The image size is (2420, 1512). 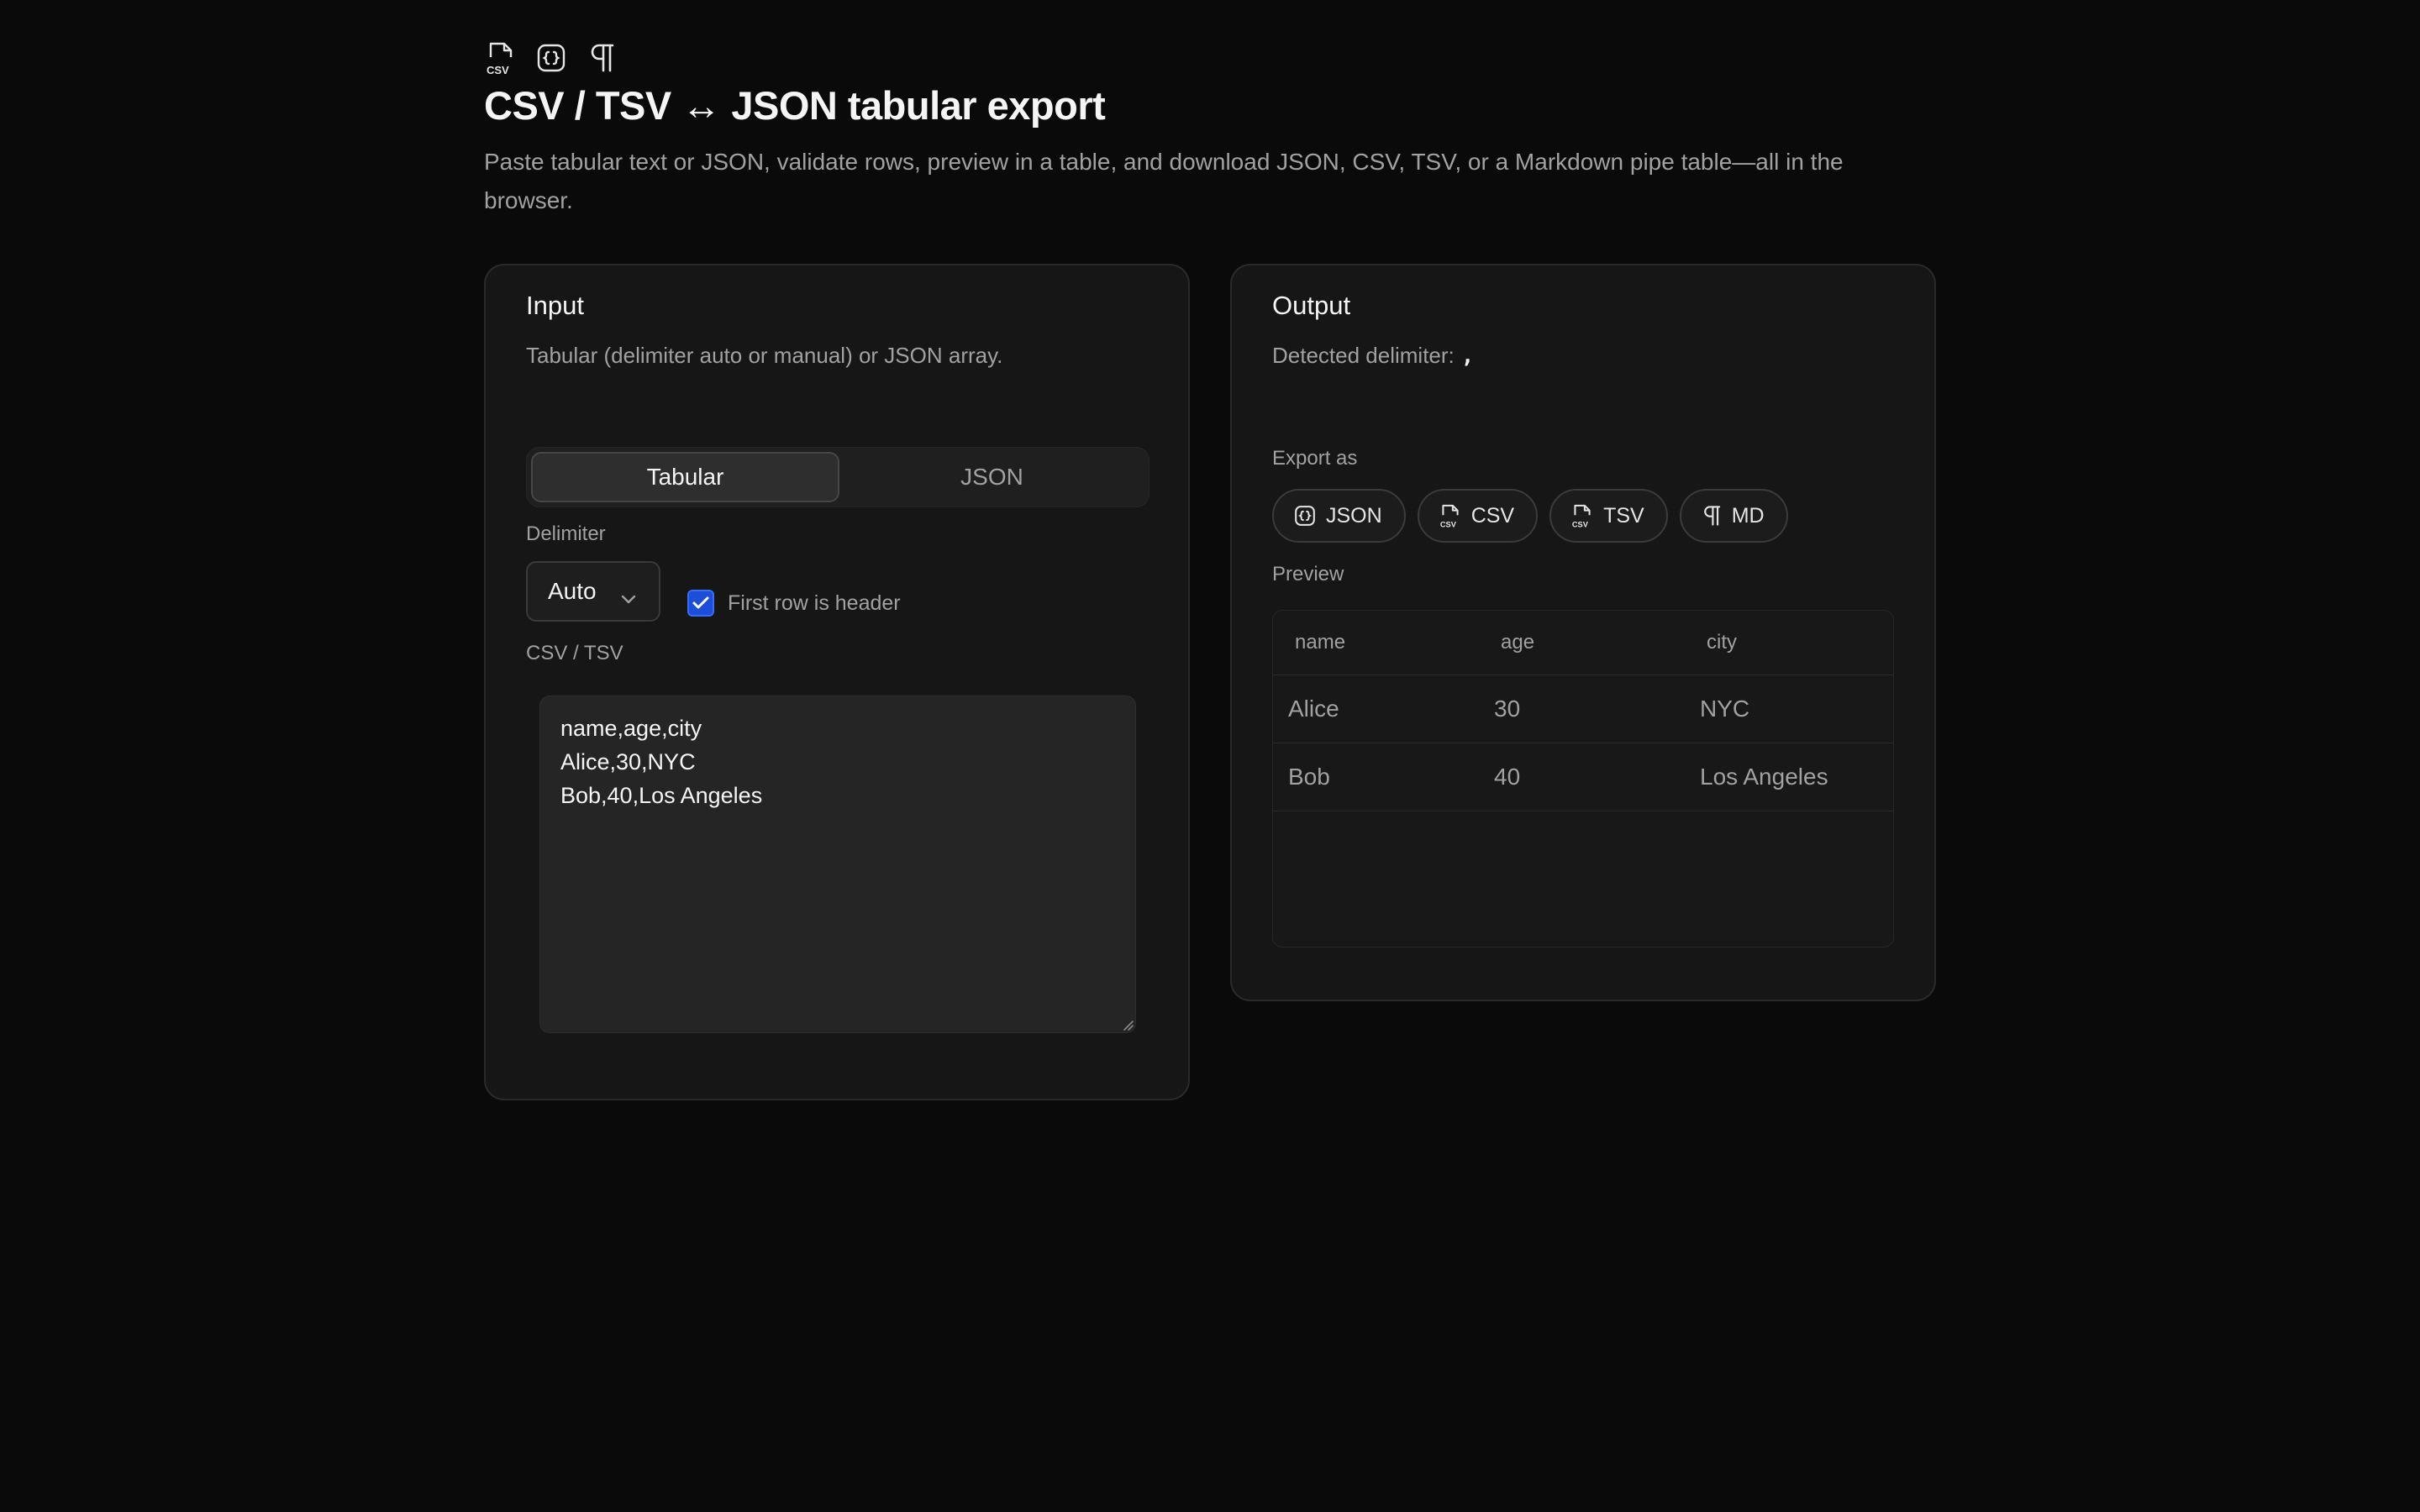 I want to click on tab-json: JSON, so click(x=992, y=477).